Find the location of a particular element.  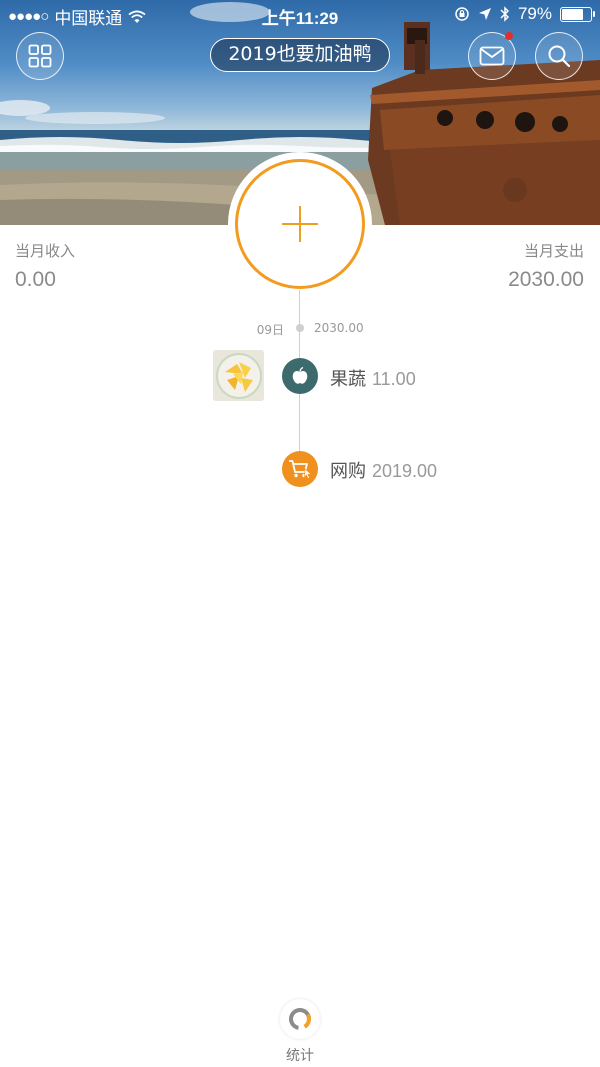

search-icon is located at coordinates (559, 56).